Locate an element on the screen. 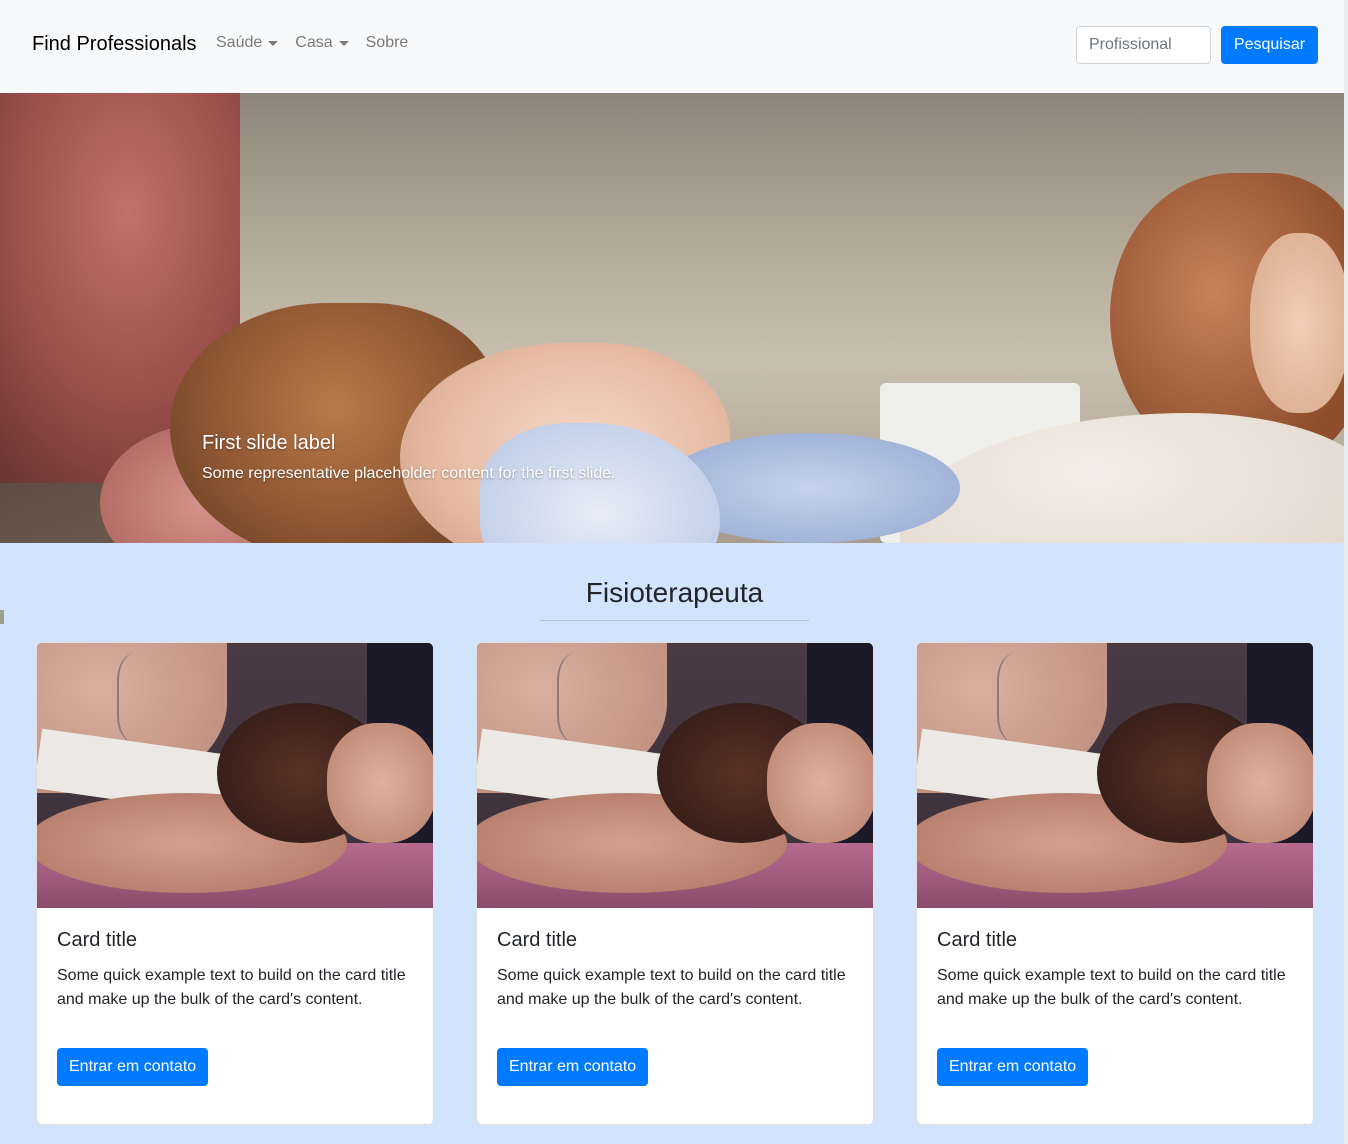  nav-dropdown-casa: Casa is located at coordinates (322, 43).